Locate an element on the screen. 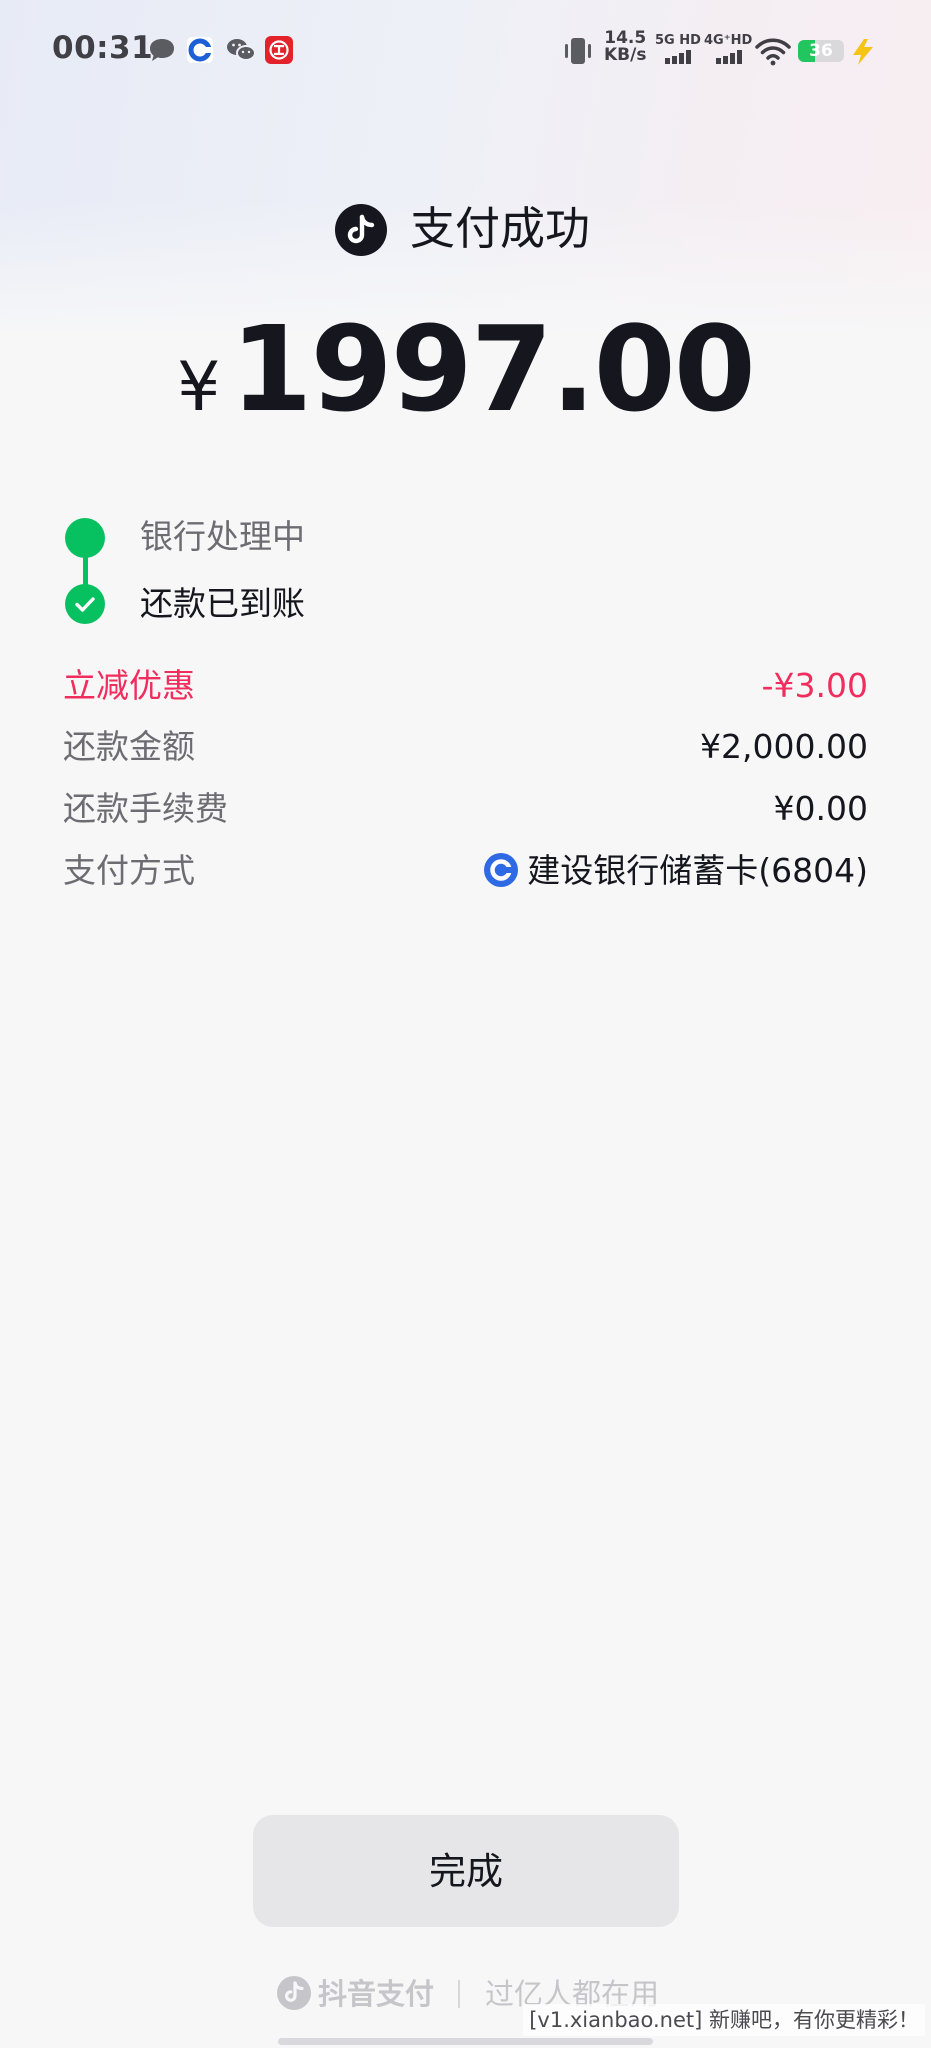 The height and width of the screenshot is (2048, 931). battery-level: 36 is located at coordinates (821, 51).